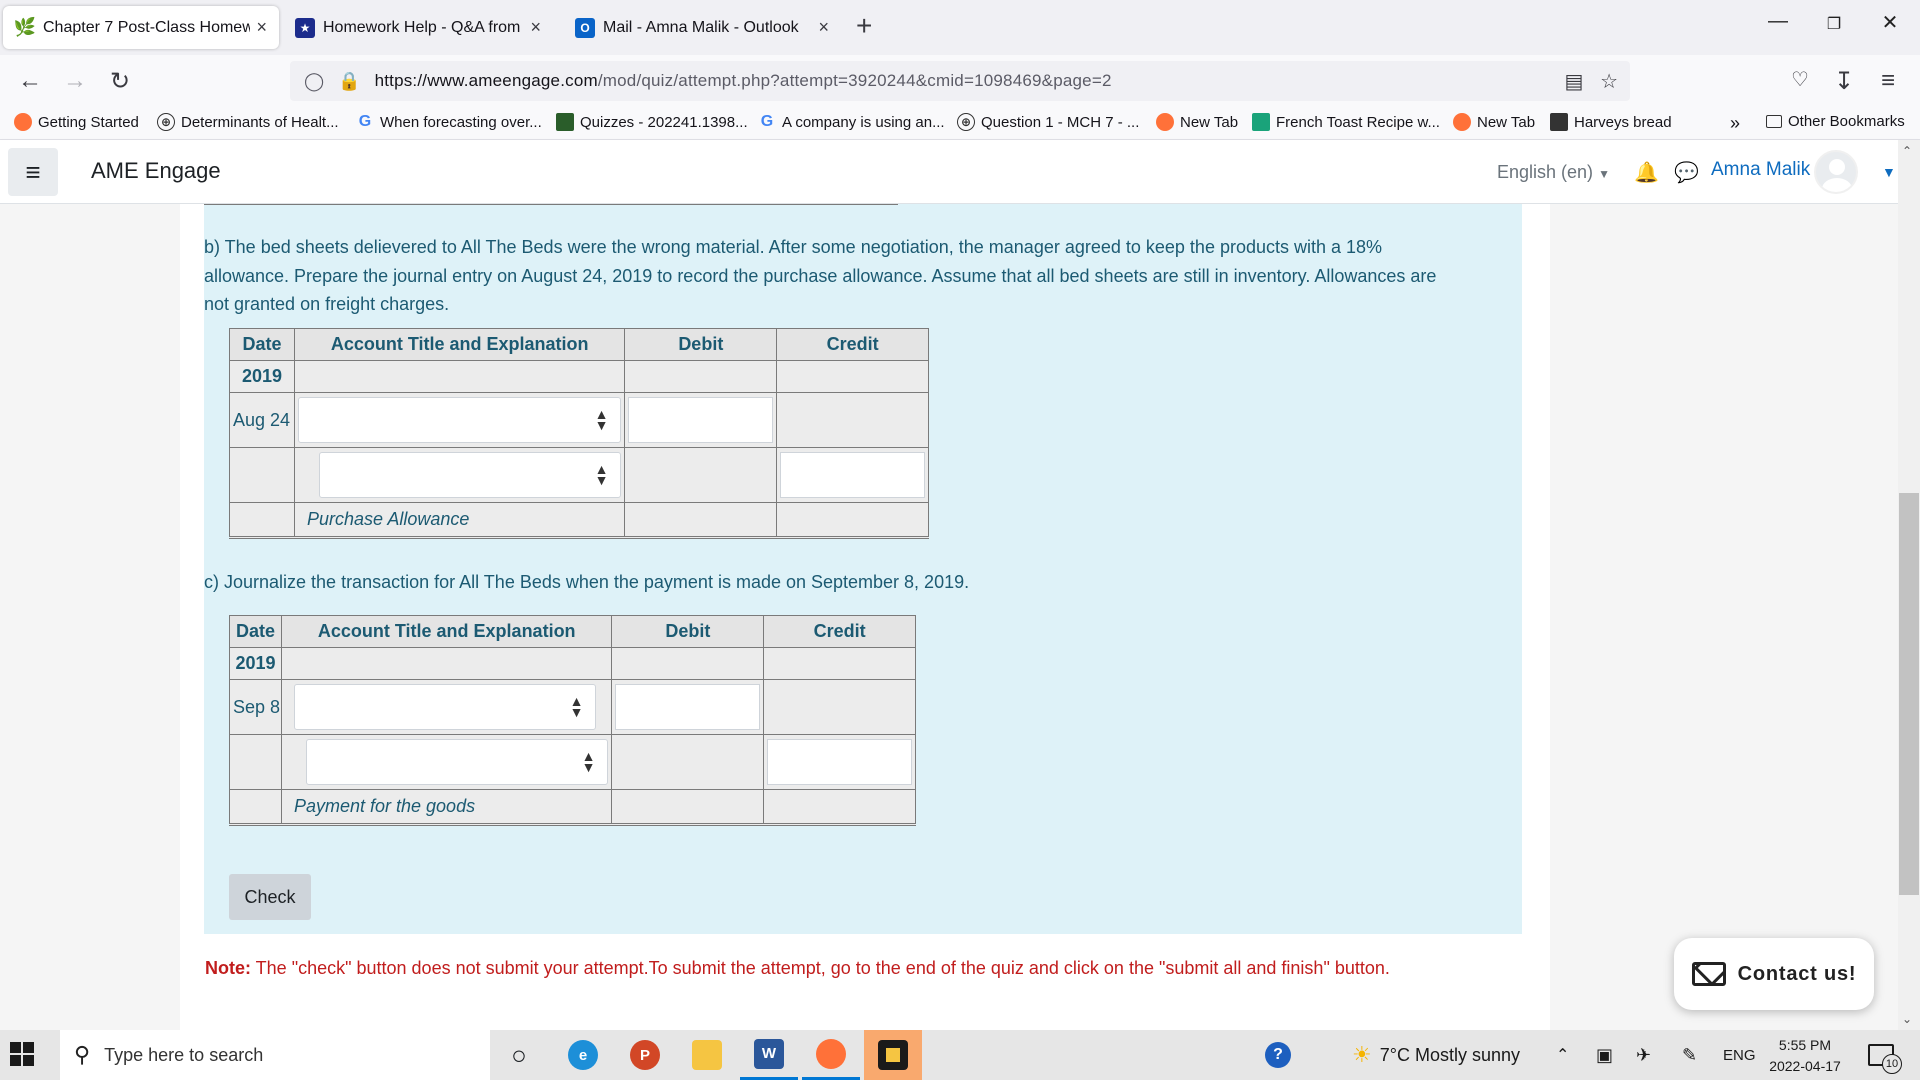 The width and height of the screenshot is (1920, 1080). Describe the element at coordinates (1604, 1055) in the screenshot. I see `display-icon: ▣` at that location.